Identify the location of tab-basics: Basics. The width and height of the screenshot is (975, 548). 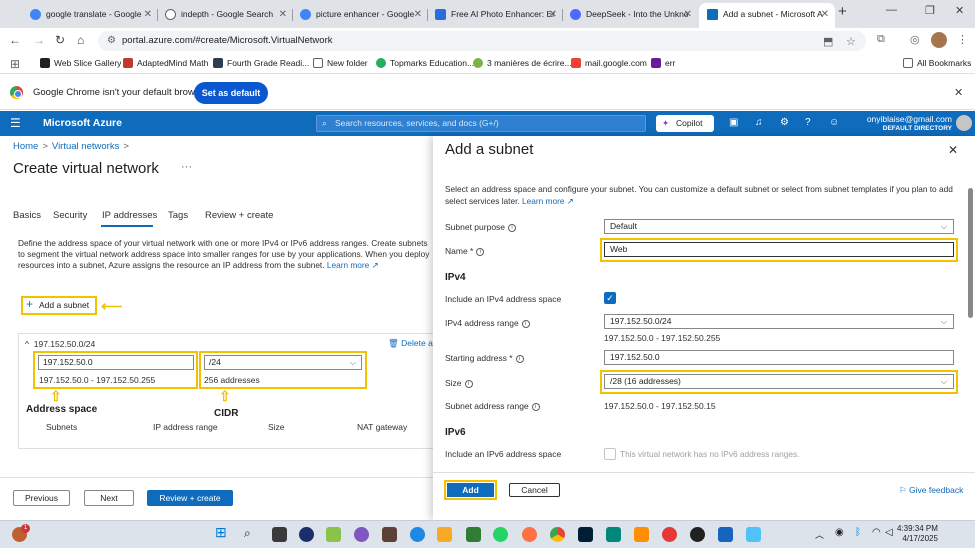
(27, 215).